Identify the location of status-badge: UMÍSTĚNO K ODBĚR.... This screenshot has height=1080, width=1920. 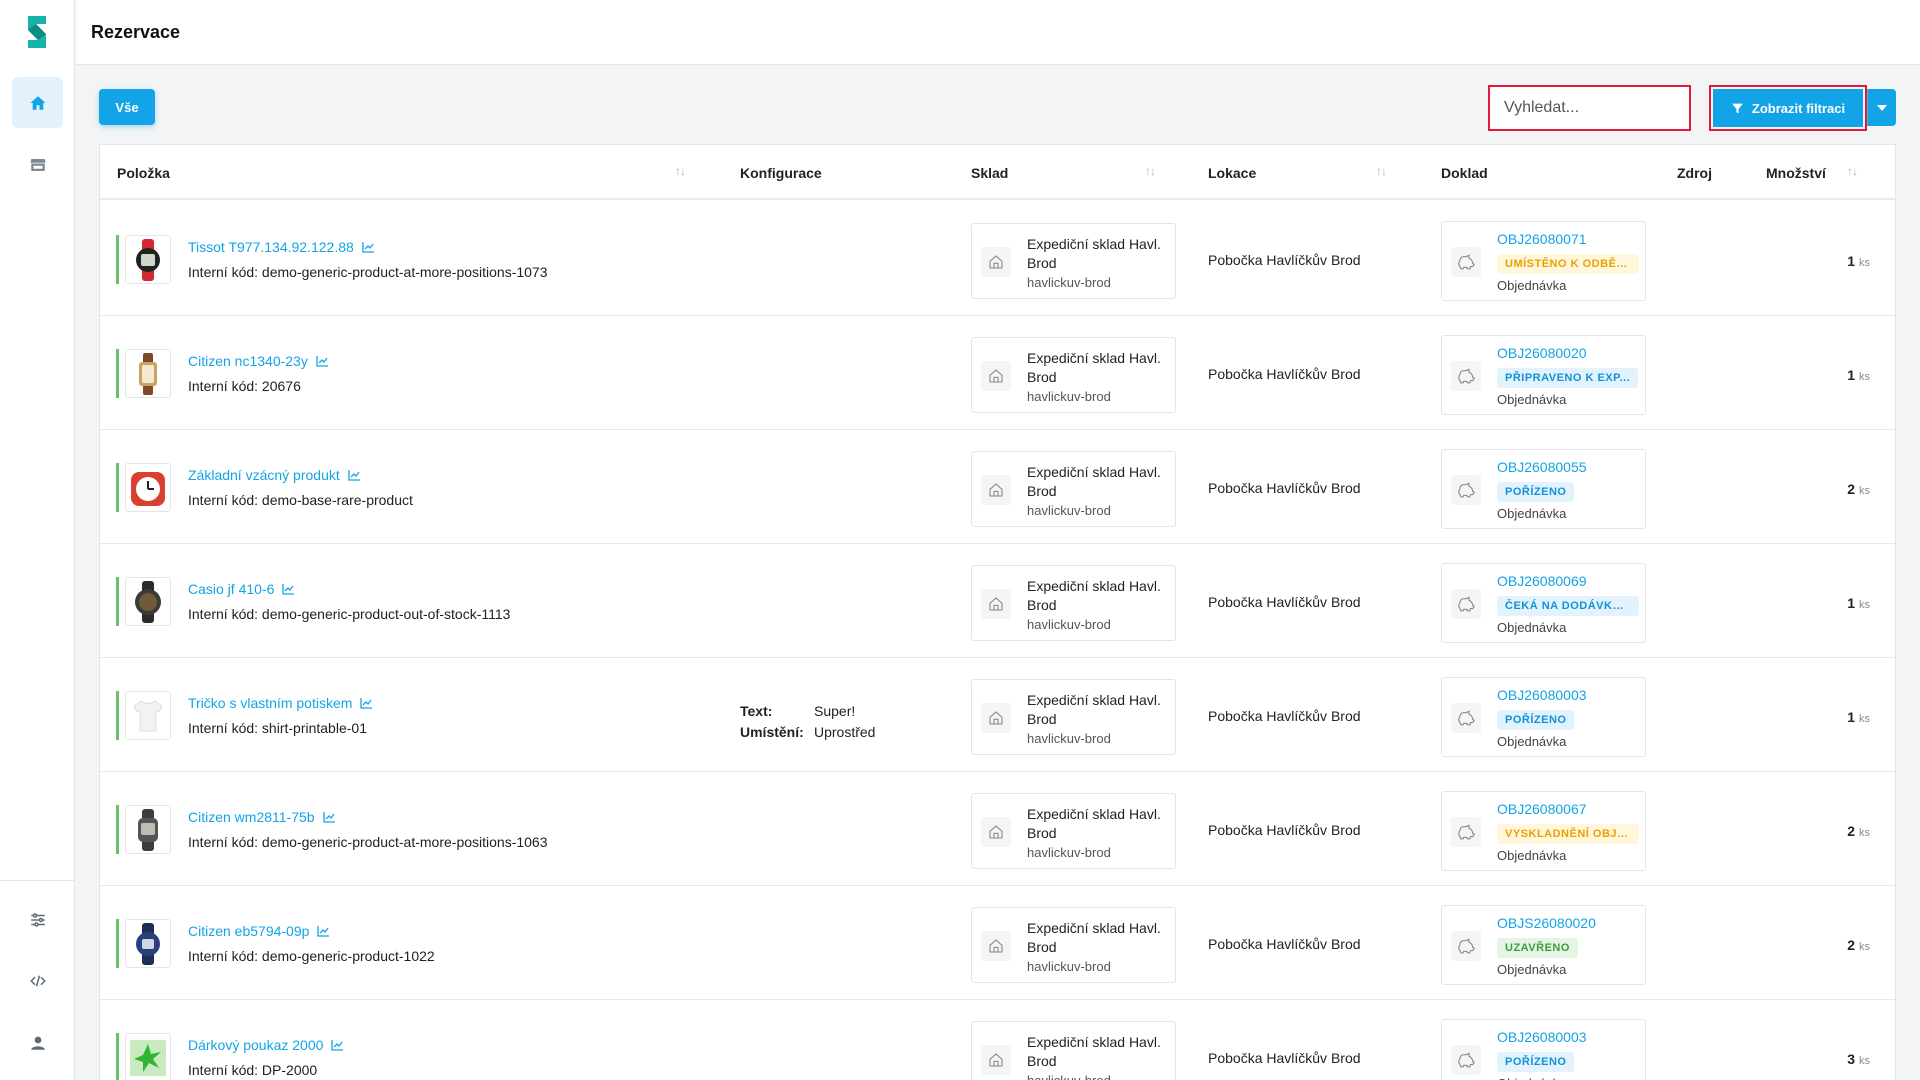
(1568, 264).